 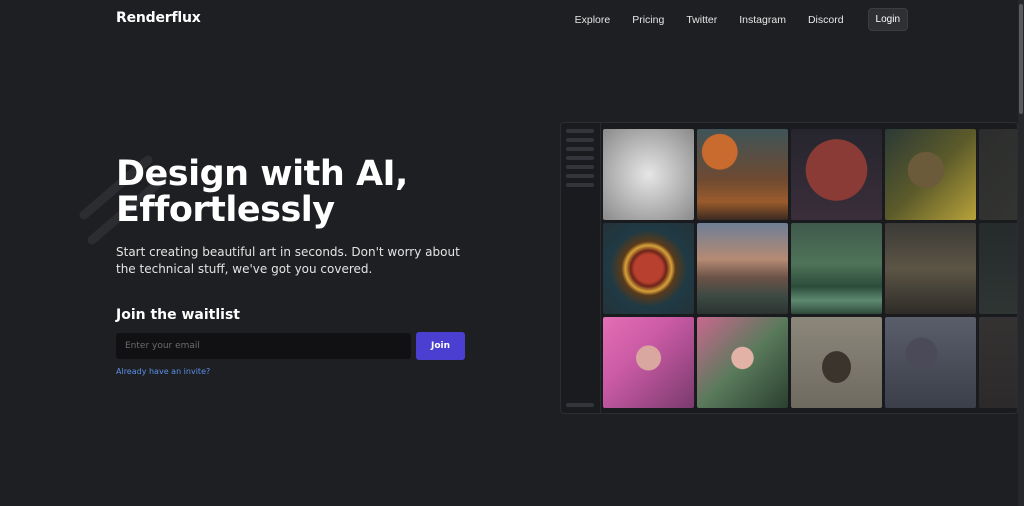 I want to click on gallery-sidebar, so click(x=581, y=268).